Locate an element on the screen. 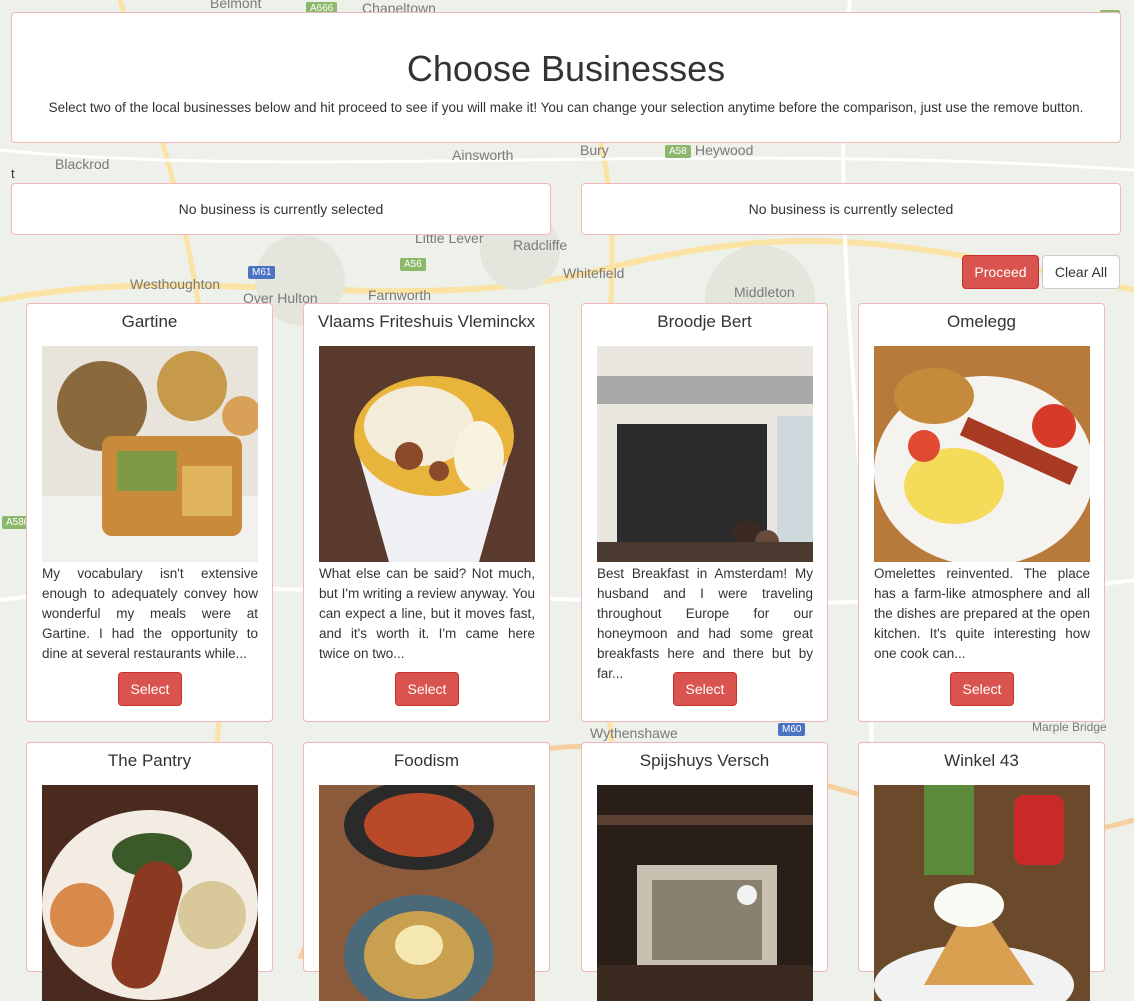 The image size is (1134, 1001). business-card: Spijshuys Versch is located at coordinates (704, 871).